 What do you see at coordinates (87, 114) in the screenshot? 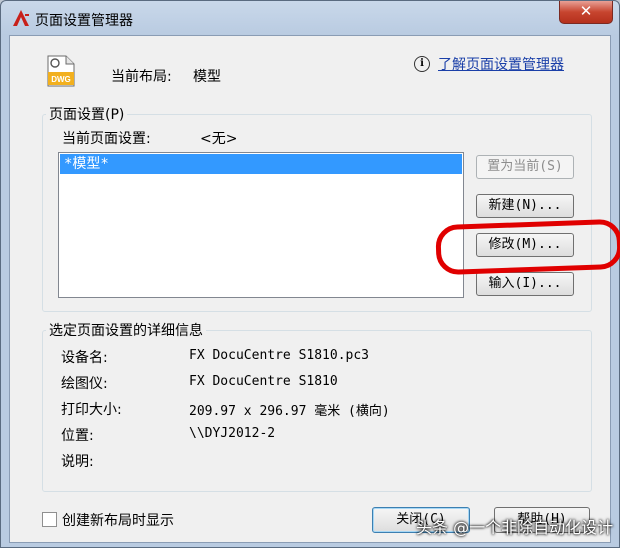
I see `page-setup-group-title: 页面设置(P)` at bounding box center [87, 114].